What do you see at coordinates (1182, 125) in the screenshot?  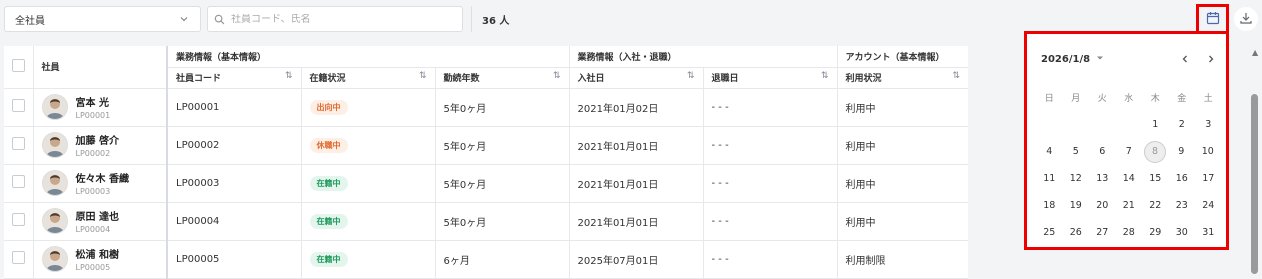 I see `calendar-day: 2` at bounding box center [1182, 125].